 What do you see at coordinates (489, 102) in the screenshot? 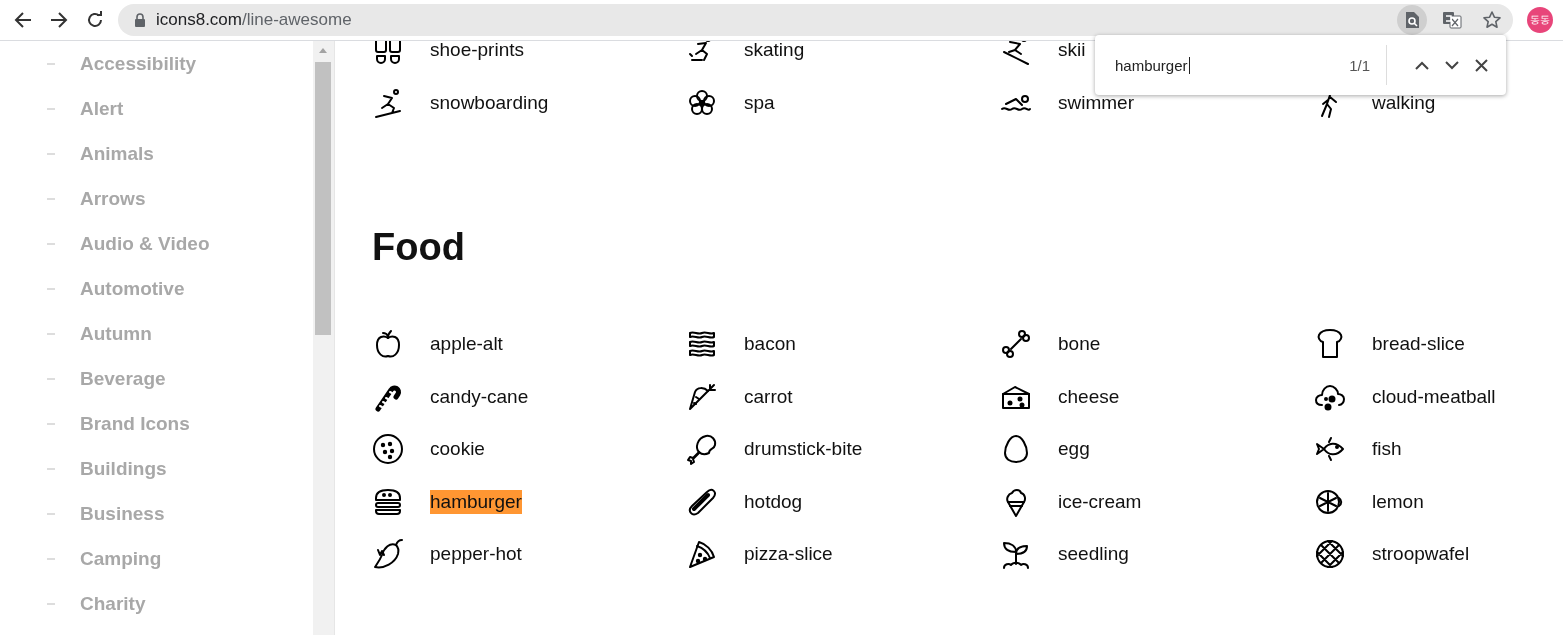
I see `icon-name: snowboarding` at bounding box center [489, 102].